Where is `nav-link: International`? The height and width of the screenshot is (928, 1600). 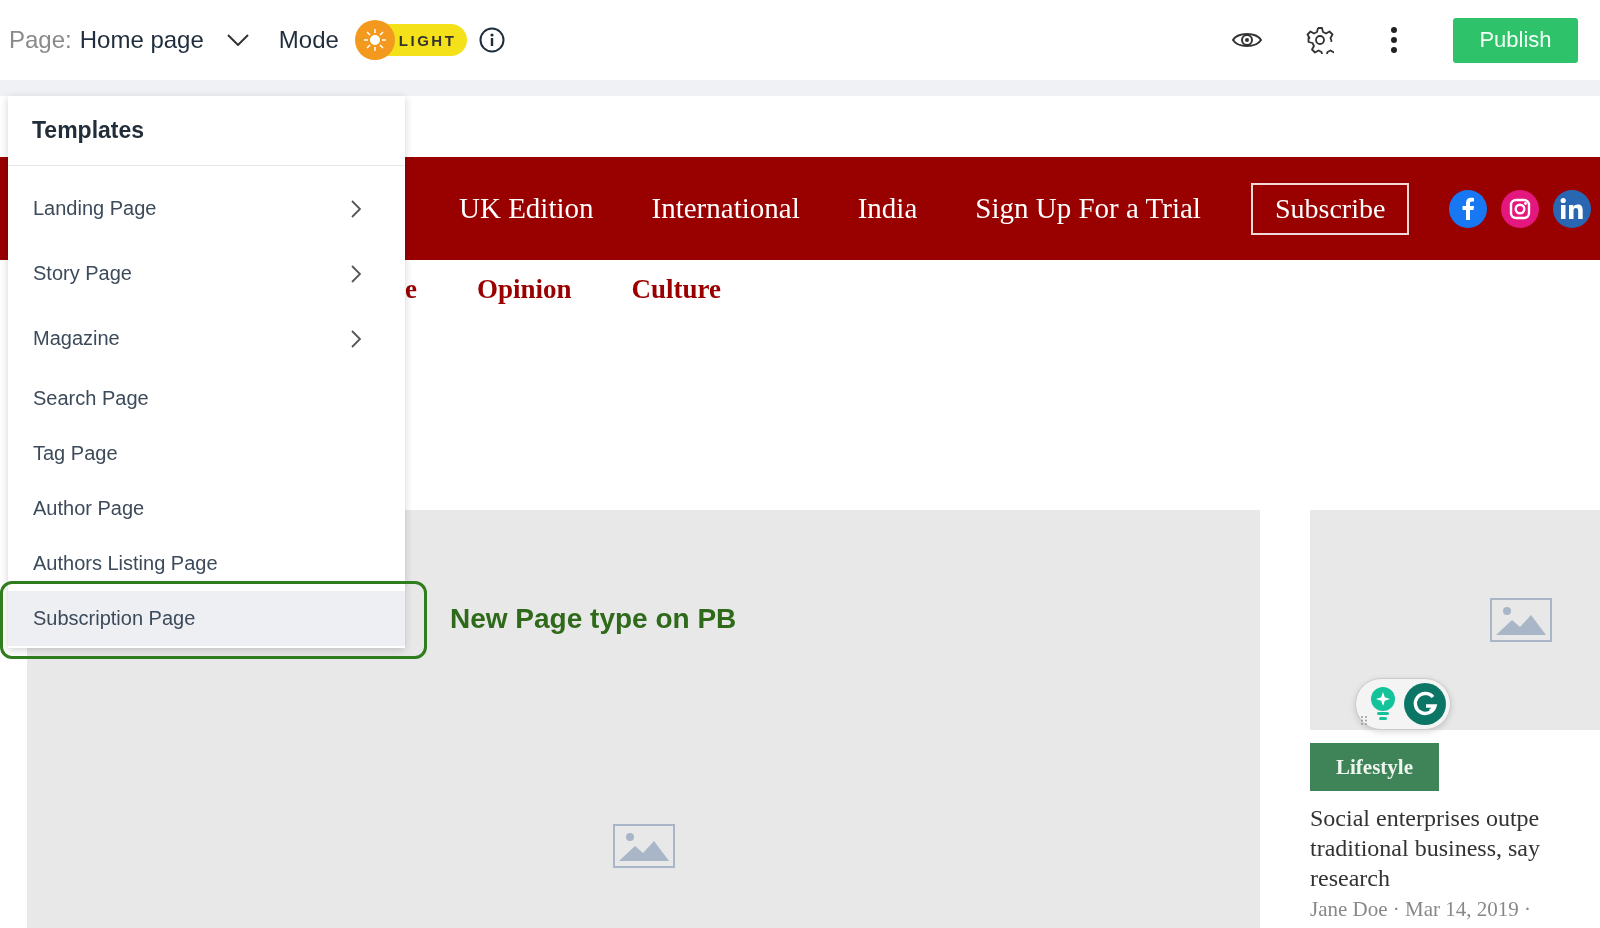
nav-link: International is located at coordinates (725, 208).